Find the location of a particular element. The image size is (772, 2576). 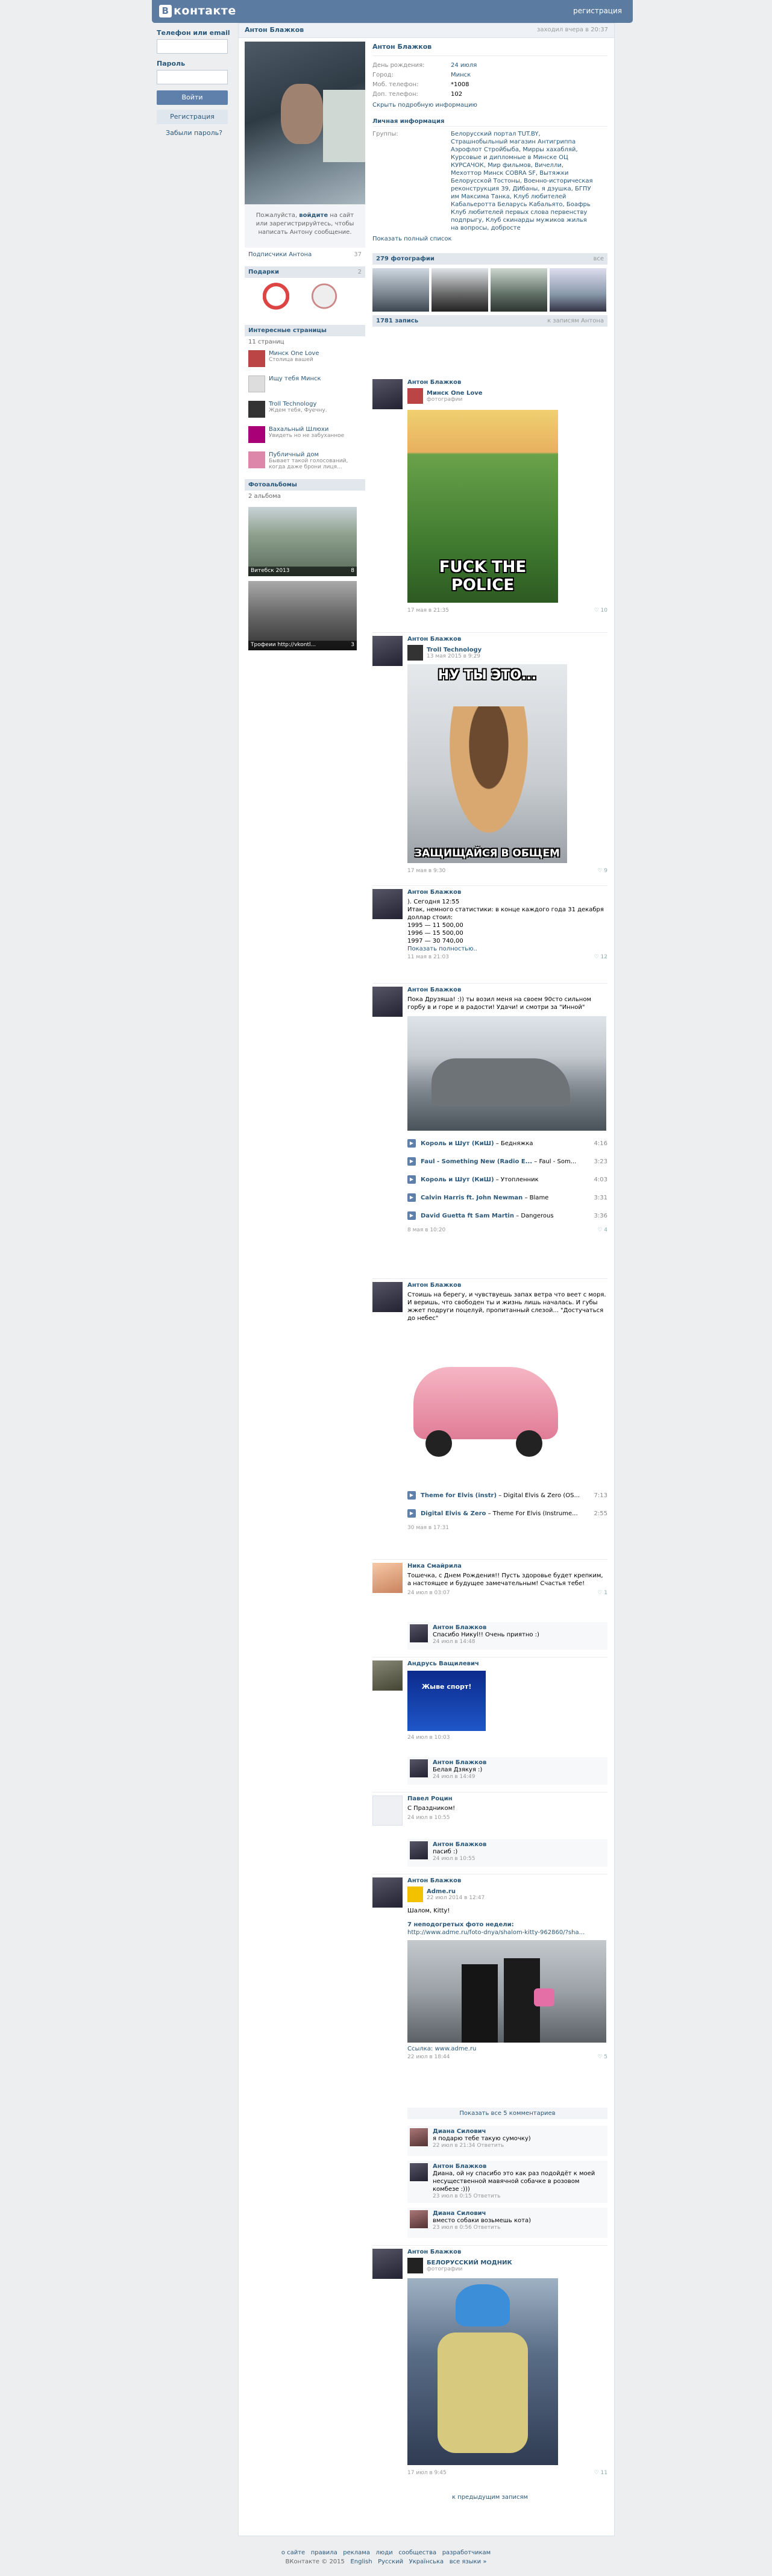

post-date: 24 июл в 10:55 is located at coordinates (428, 1818).